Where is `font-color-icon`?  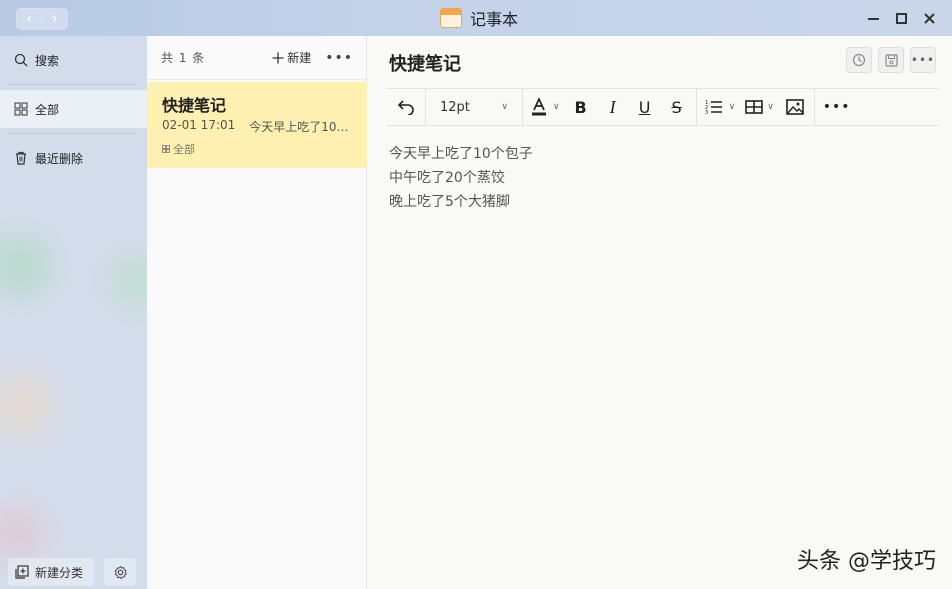 font-color-icon is located at coordinates (539, 107).